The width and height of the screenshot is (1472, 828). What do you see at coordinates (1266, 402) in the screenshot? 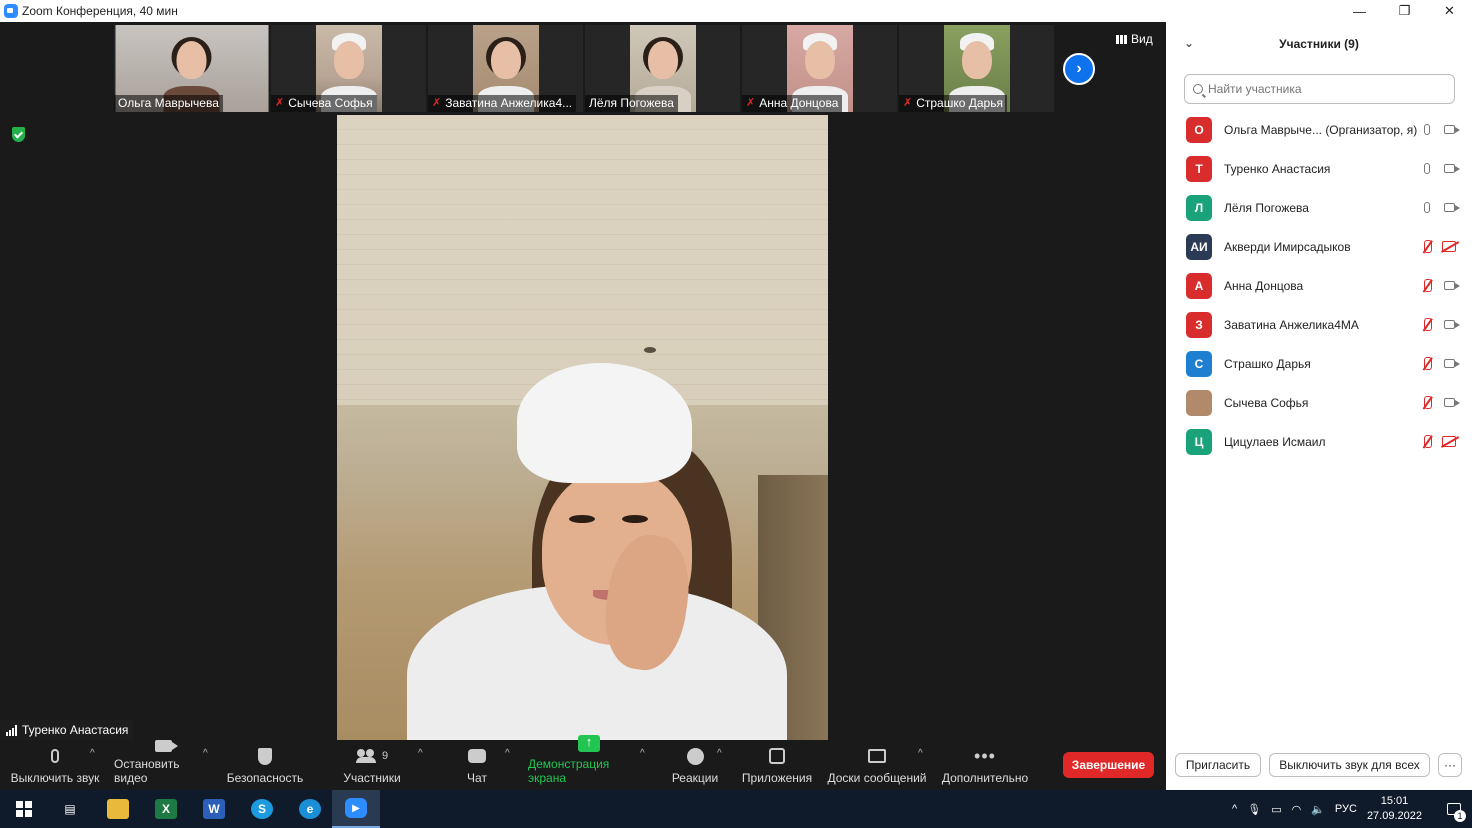
I see `participant-name: Сычева Софья` at bounding box center [1266, 402].